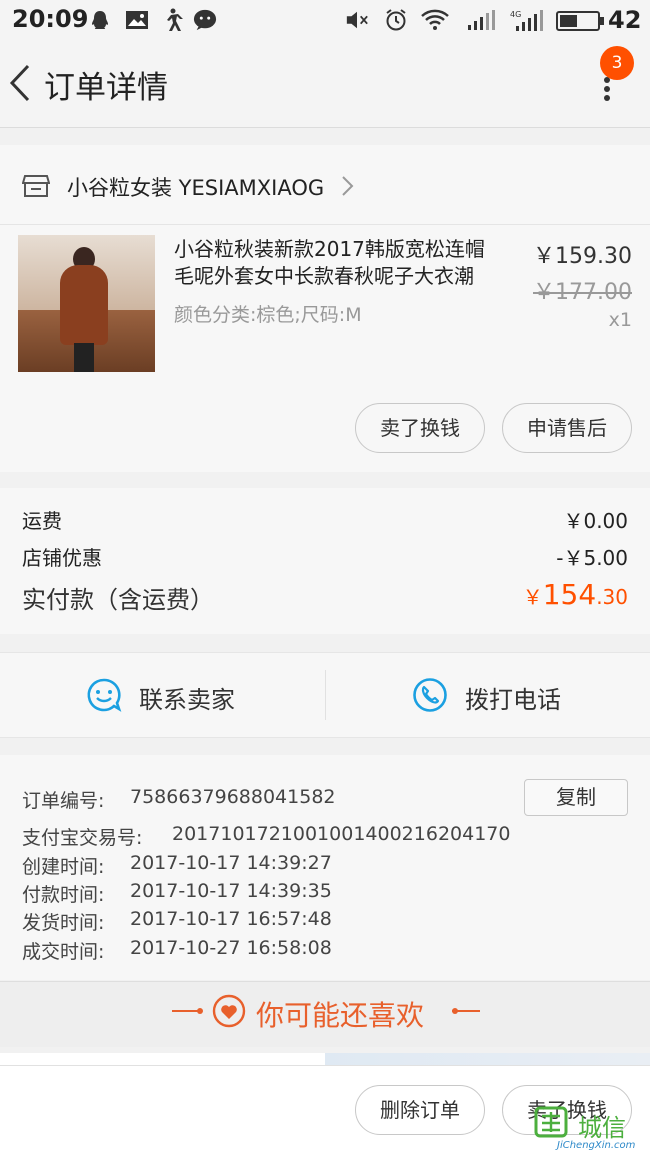 Image resolution: width=650 pixels, height=1155 pixels. What do you see at coordinates (513, 697) in the screenshot?
I see `call-phone-button: 拨打电话` at bounding box center [513, 697].